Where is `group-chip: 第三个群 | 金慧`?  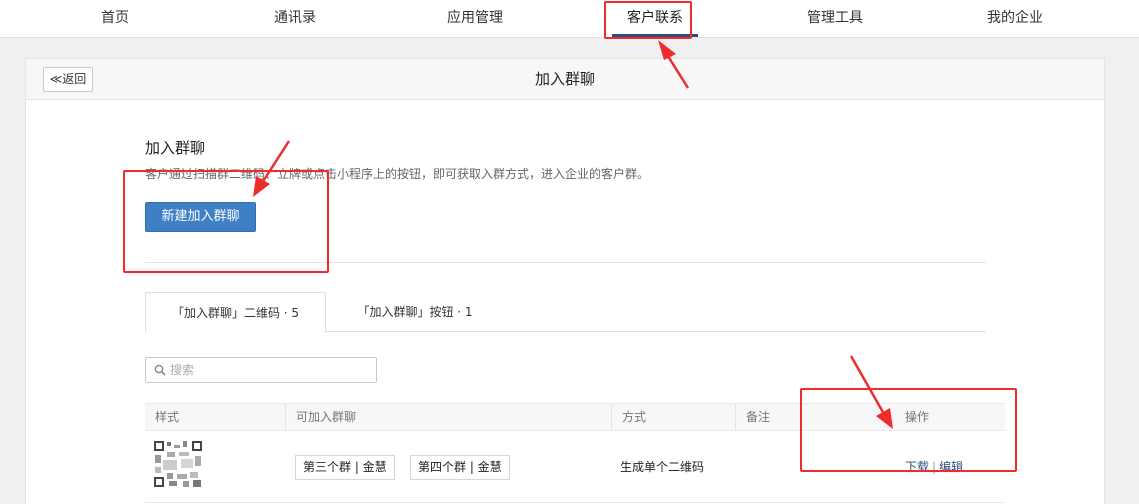 group-chip: 第三个群 | 金慧 is located at coordinates (345, 467).